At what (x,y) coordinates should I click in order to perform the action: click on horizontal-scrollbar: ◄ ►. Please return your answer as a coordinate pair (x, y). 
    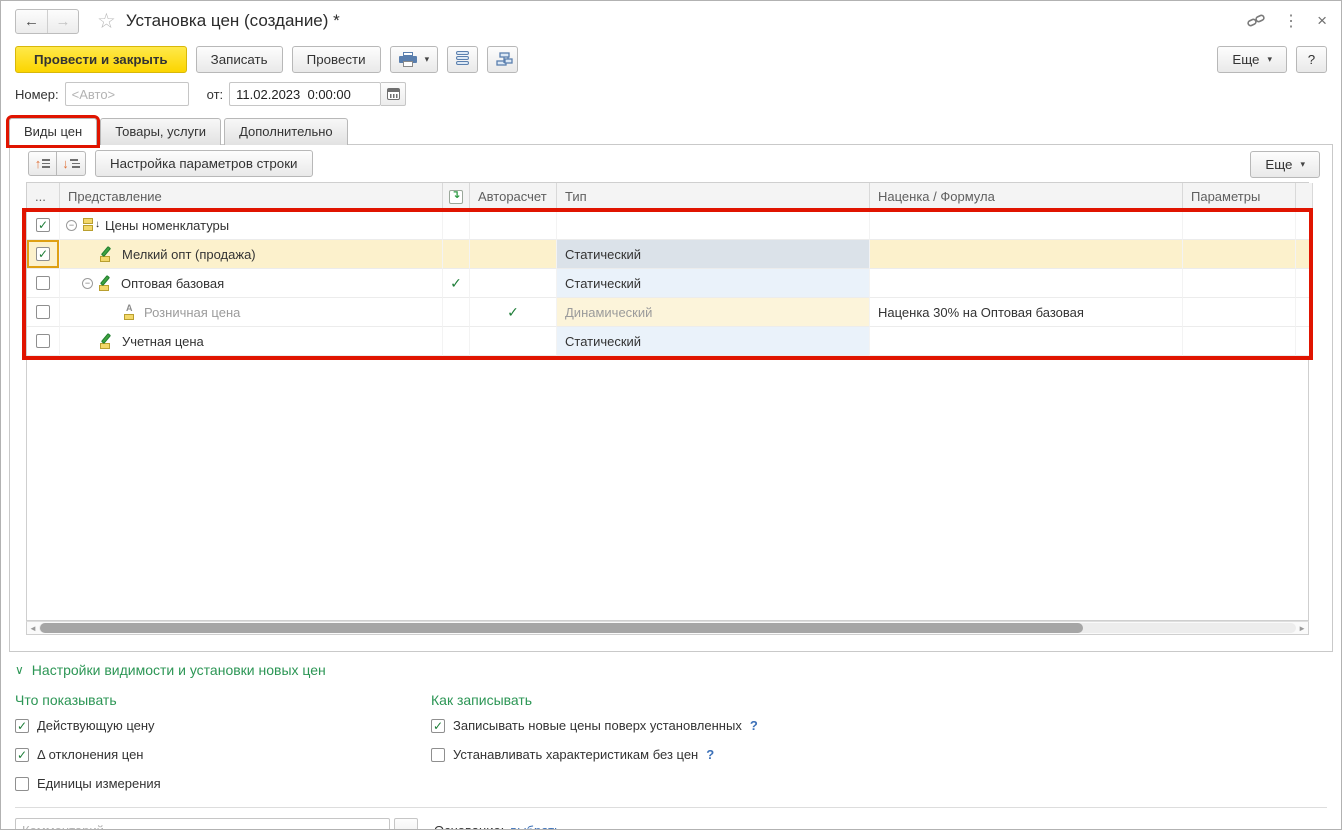
    Looking at the image, I should click on (667, 628).